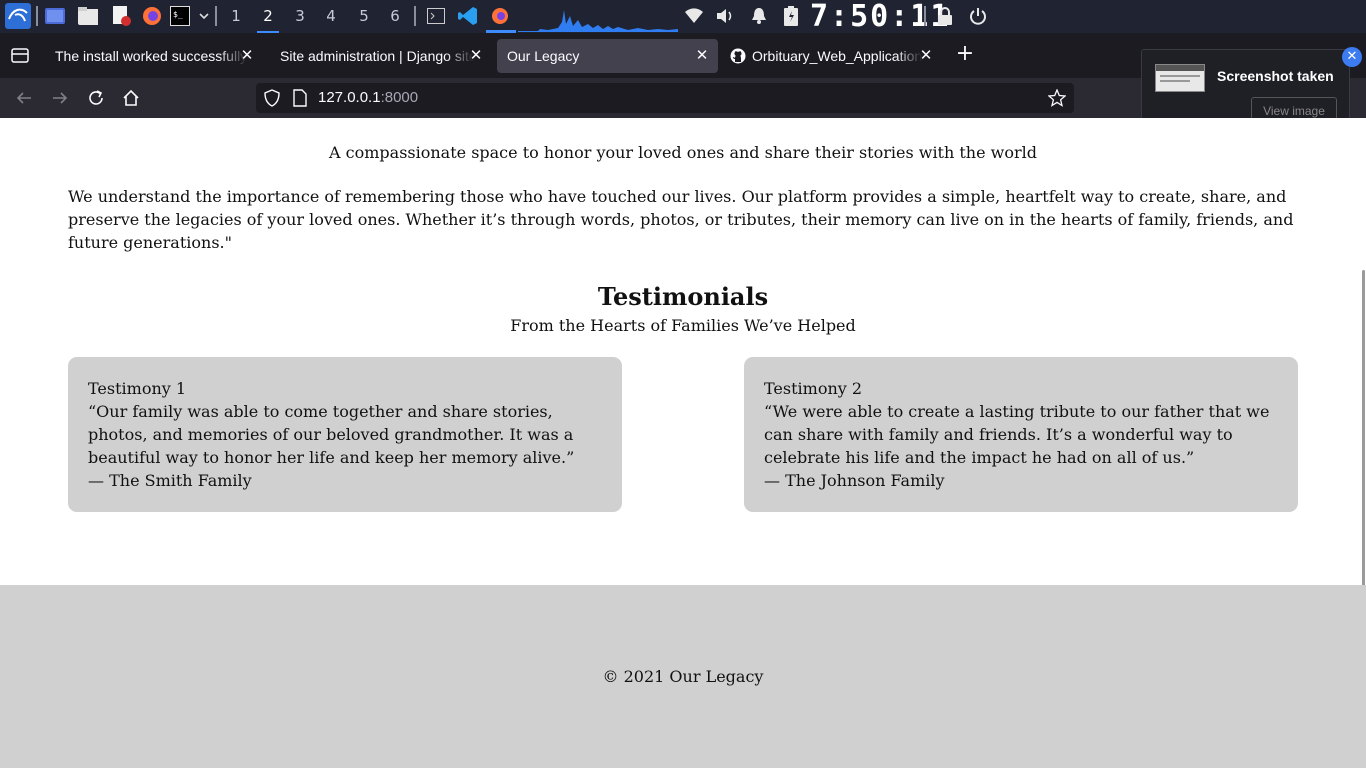 Image resolution: width=1366 pixels, height=768 pixels. Describe the element at coordinates (18, 16) in the screenshot. I see `kali-menu-icon` at that location.